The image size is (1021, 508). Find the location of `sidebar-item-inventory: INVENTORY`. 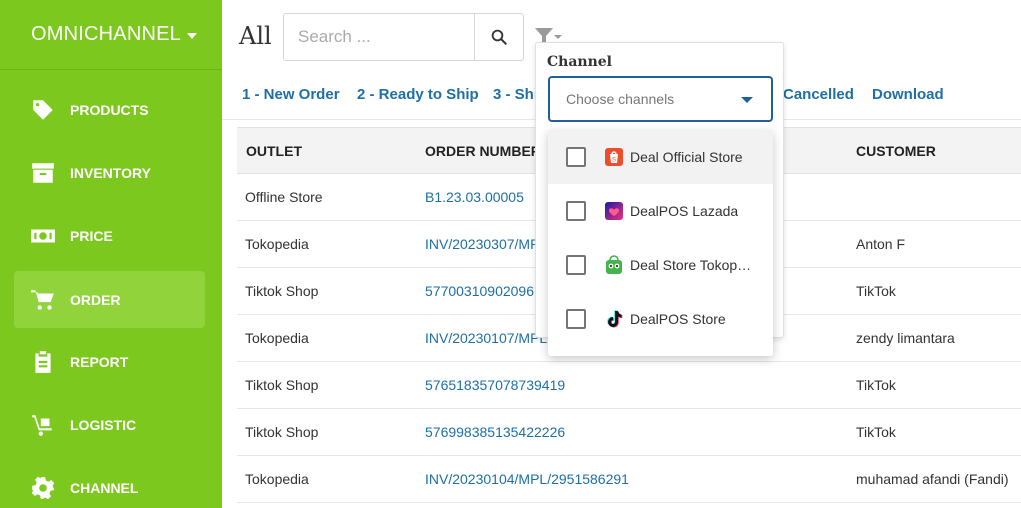

sidebar-item-inventory: INVENTORY is located at coordinates (109, 172).